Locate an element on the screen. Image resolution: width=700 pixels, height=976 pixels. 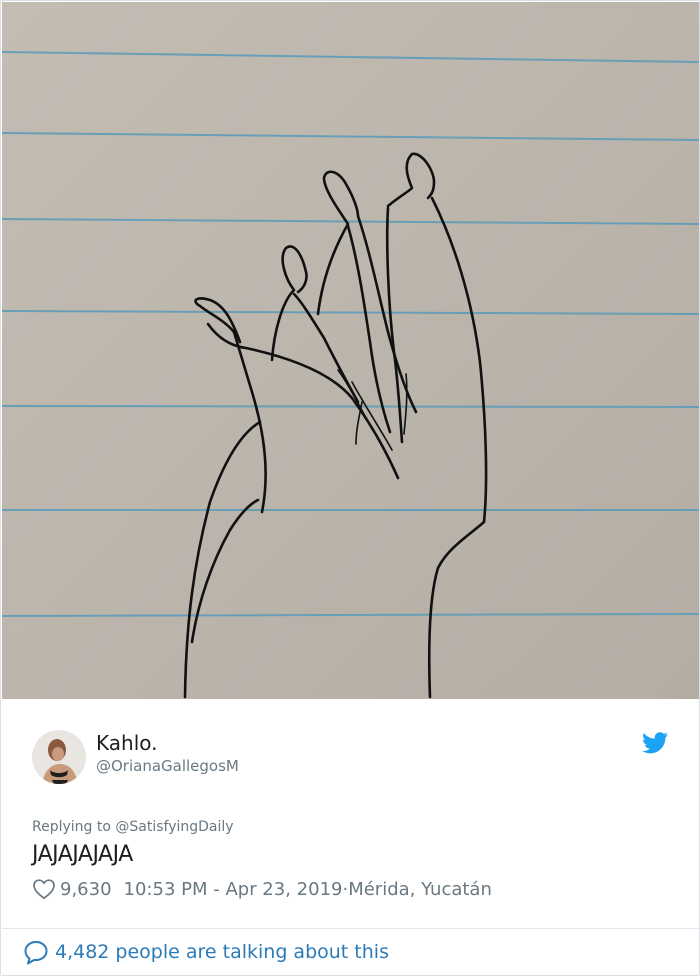
speech-bubble-icon is located at coordinates (36, 952).